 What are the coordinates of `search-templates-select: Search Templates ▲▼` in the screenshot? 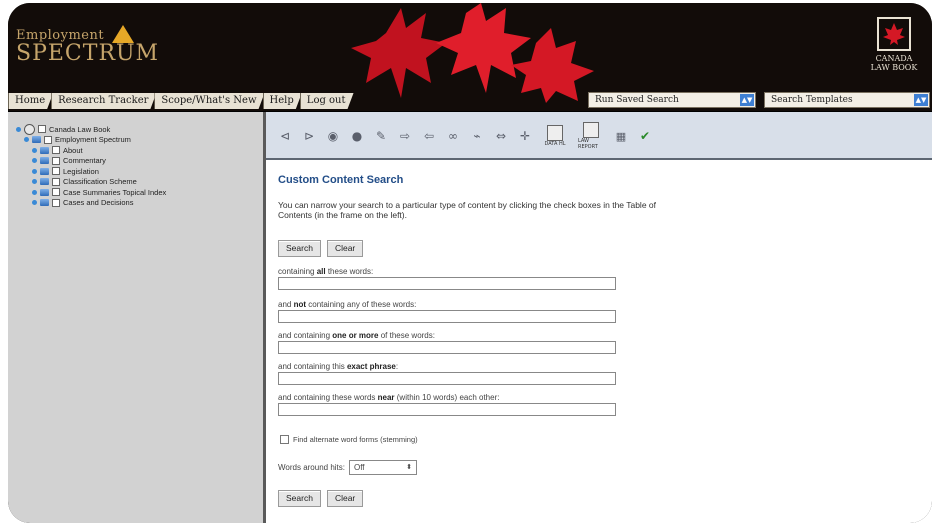 It's located at (847, 100).